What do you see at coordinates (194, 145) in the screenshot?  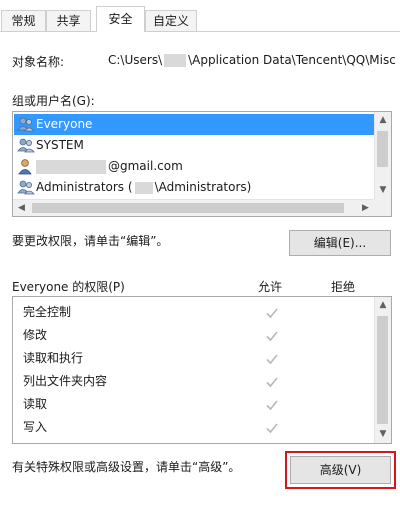 I see `list-item-system: SYSTEM` at bounding box center [194, 145].